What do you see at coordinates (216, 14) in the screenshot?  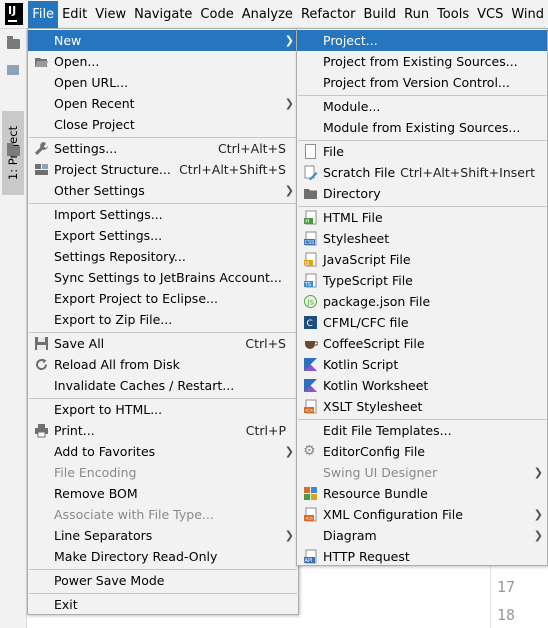 I see `menu-code: Code` at bounding box center [216, 14].